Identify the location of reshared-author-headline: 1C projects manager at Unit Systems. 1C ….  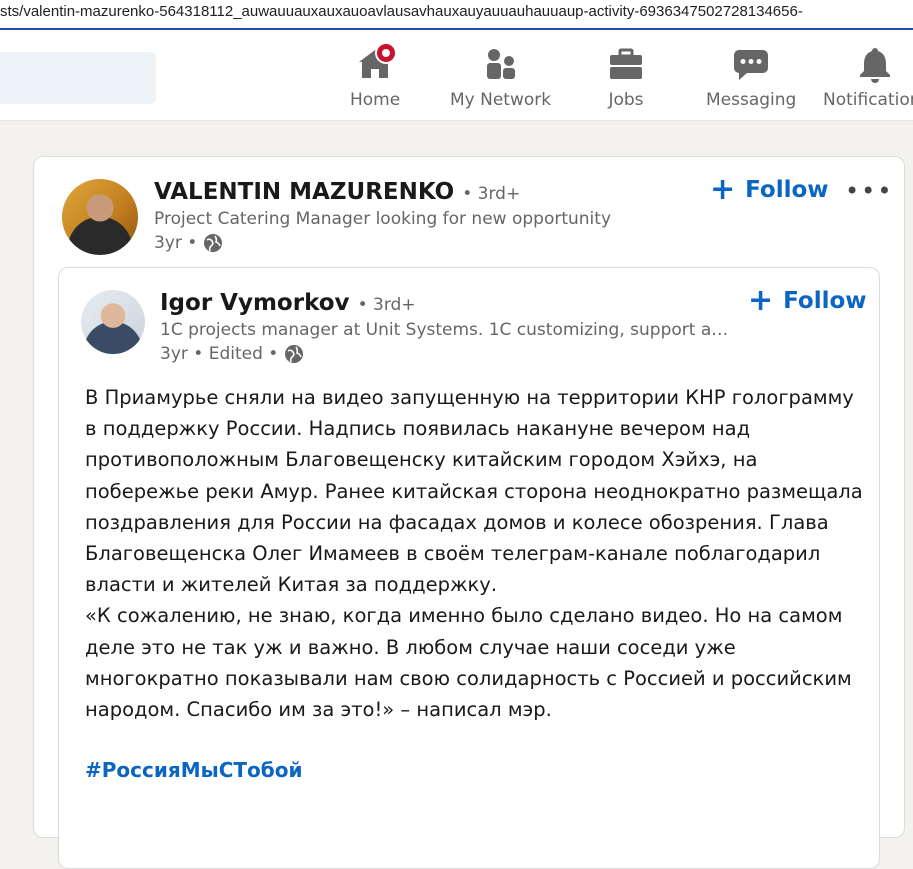
(445, 330).